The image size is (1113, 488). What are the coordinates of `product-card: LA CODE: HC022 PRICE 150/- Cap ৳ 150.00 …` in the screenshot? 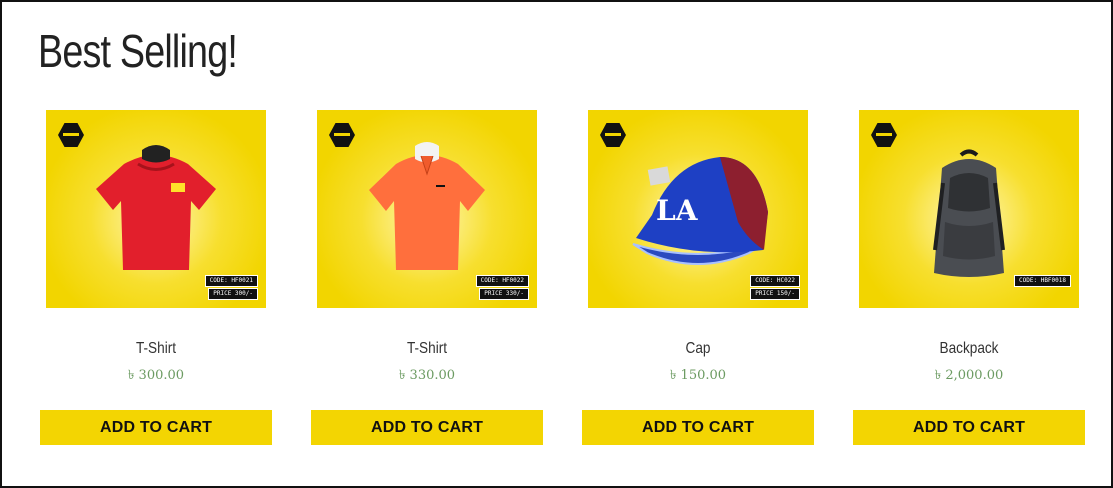 It's located at (698, 277).